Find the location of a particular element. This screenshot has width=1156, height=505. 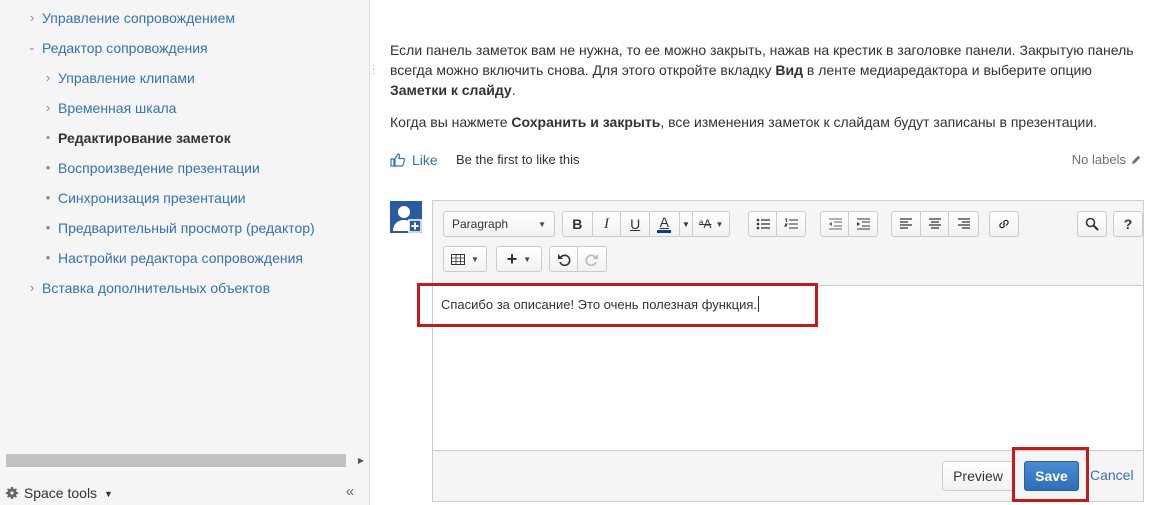

sidebar-tree-item-label: Воспроизведение презентации is located at coordinates (159, 168).